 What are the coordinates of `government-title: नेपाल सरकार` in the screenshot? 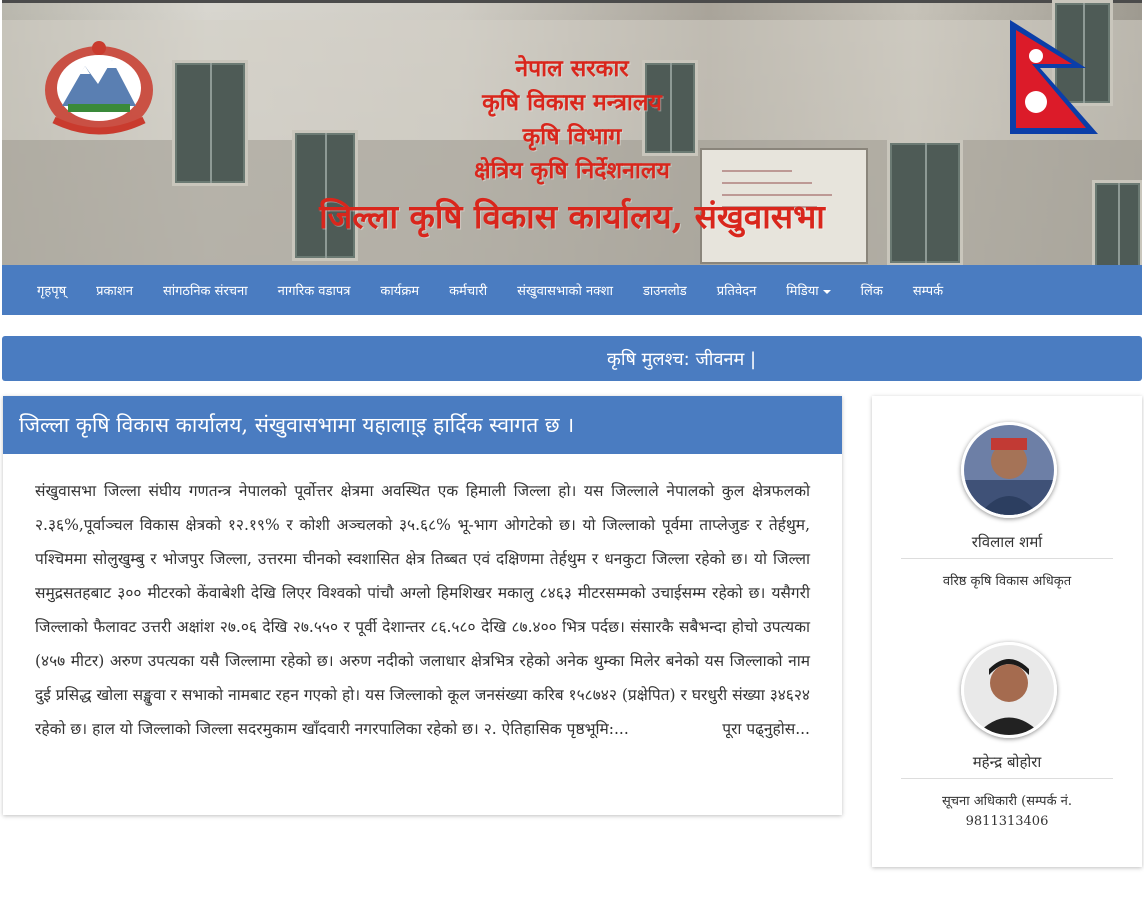 It's located at (572, 68).